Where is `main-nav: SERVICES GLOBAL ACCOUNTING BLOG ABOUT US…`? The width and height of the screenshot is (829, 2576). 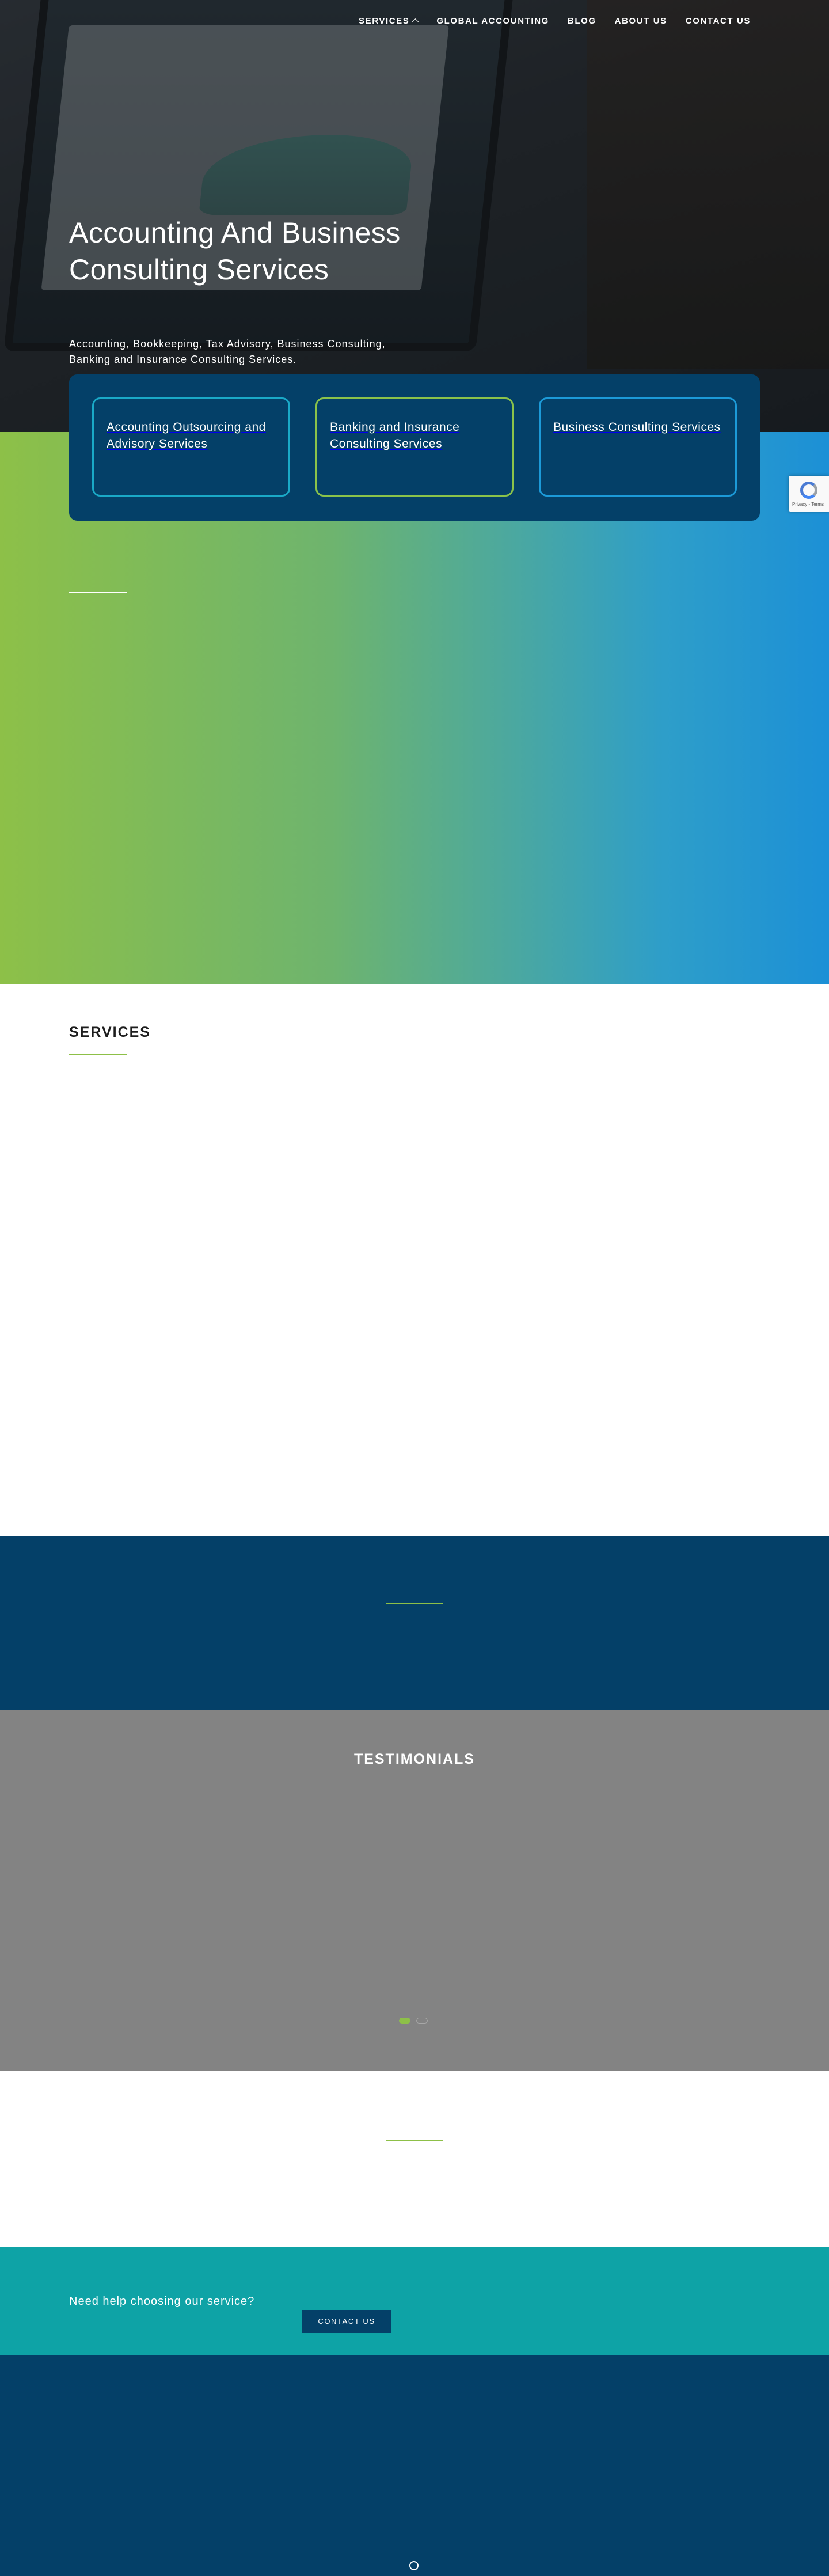 main-nav: SERVICES GLOBAL ACCOUNTING BLOG ABOUT US… is located at coordinates (555, 21).